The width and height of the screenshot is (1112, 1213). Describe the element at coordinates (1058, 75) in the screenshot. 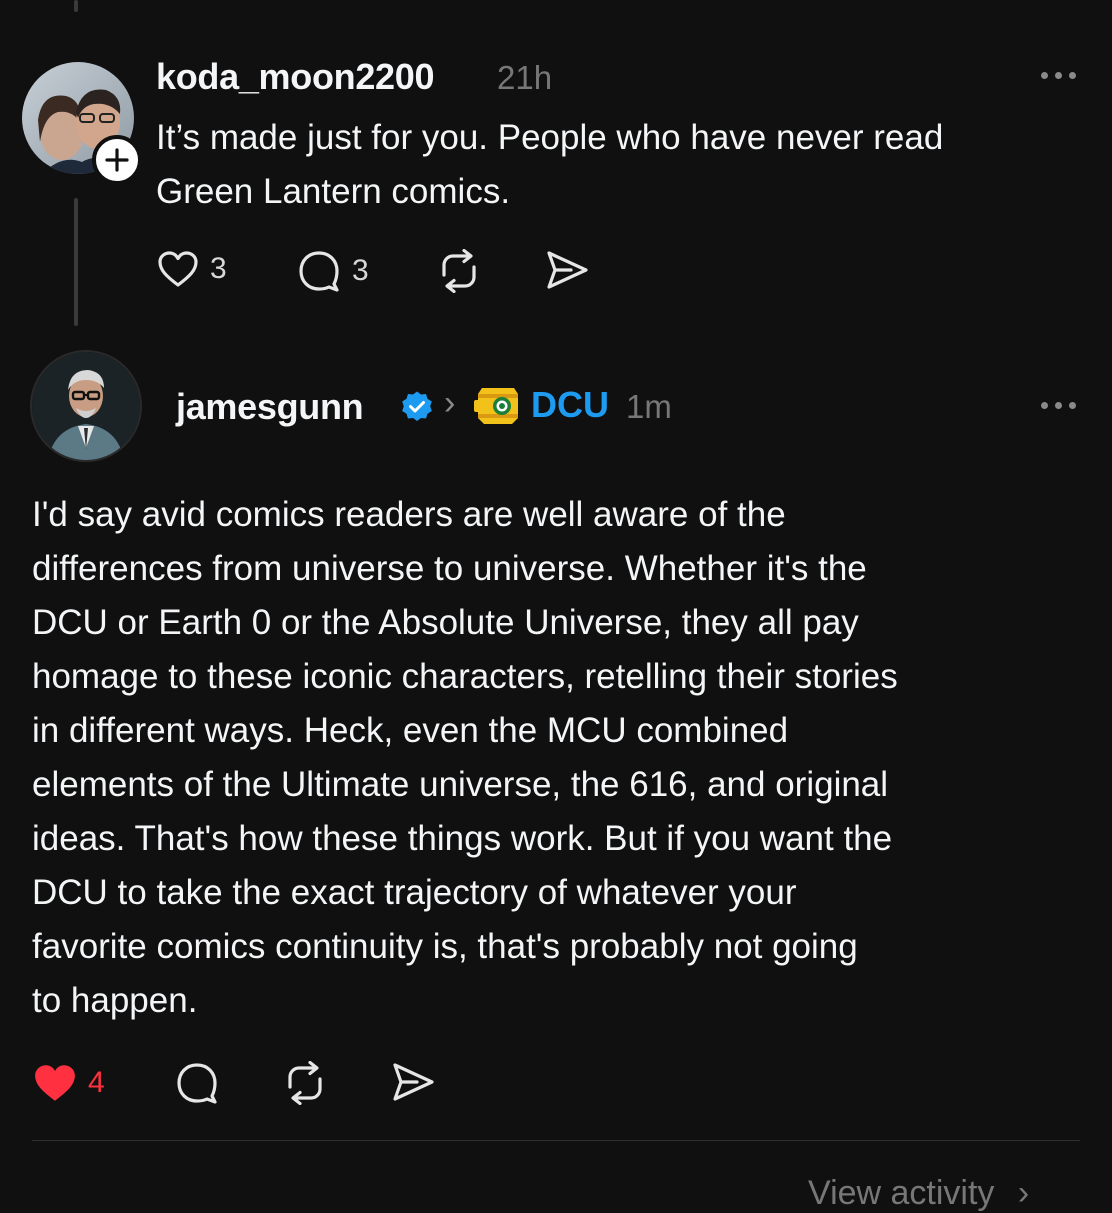

I see `reply-more-options-icon` at that location.